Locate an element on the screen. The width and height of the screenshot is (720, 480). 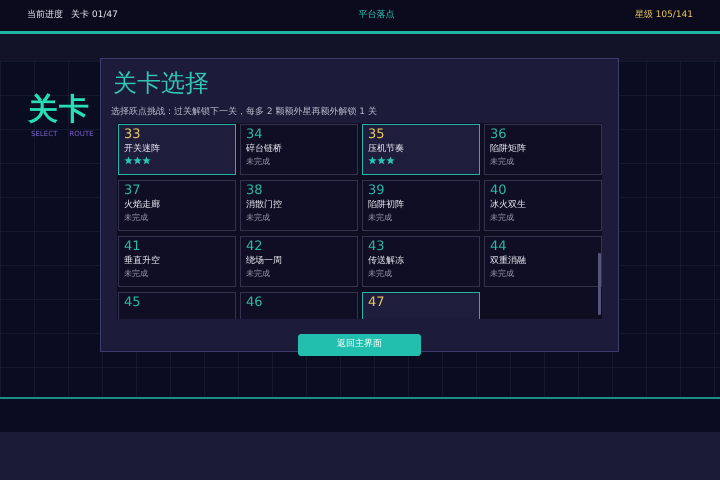
level-number: 47 is located at coordinates (377, 303).